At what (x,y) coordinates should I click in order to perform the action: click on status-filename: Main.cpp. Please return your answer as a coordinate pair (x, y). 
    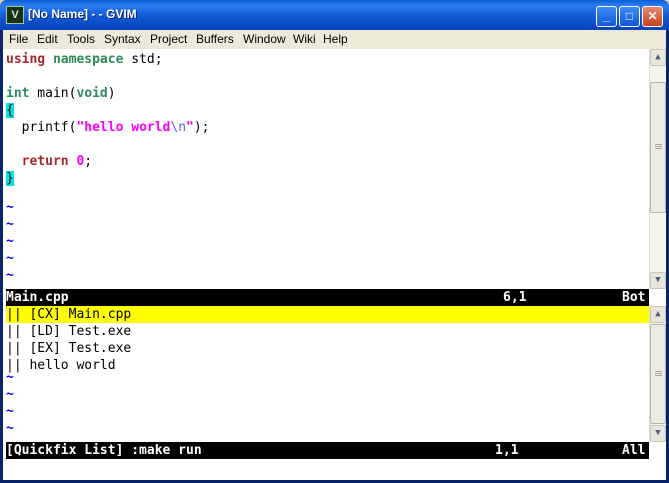
    Looking at the image, I should click on (37, 297).